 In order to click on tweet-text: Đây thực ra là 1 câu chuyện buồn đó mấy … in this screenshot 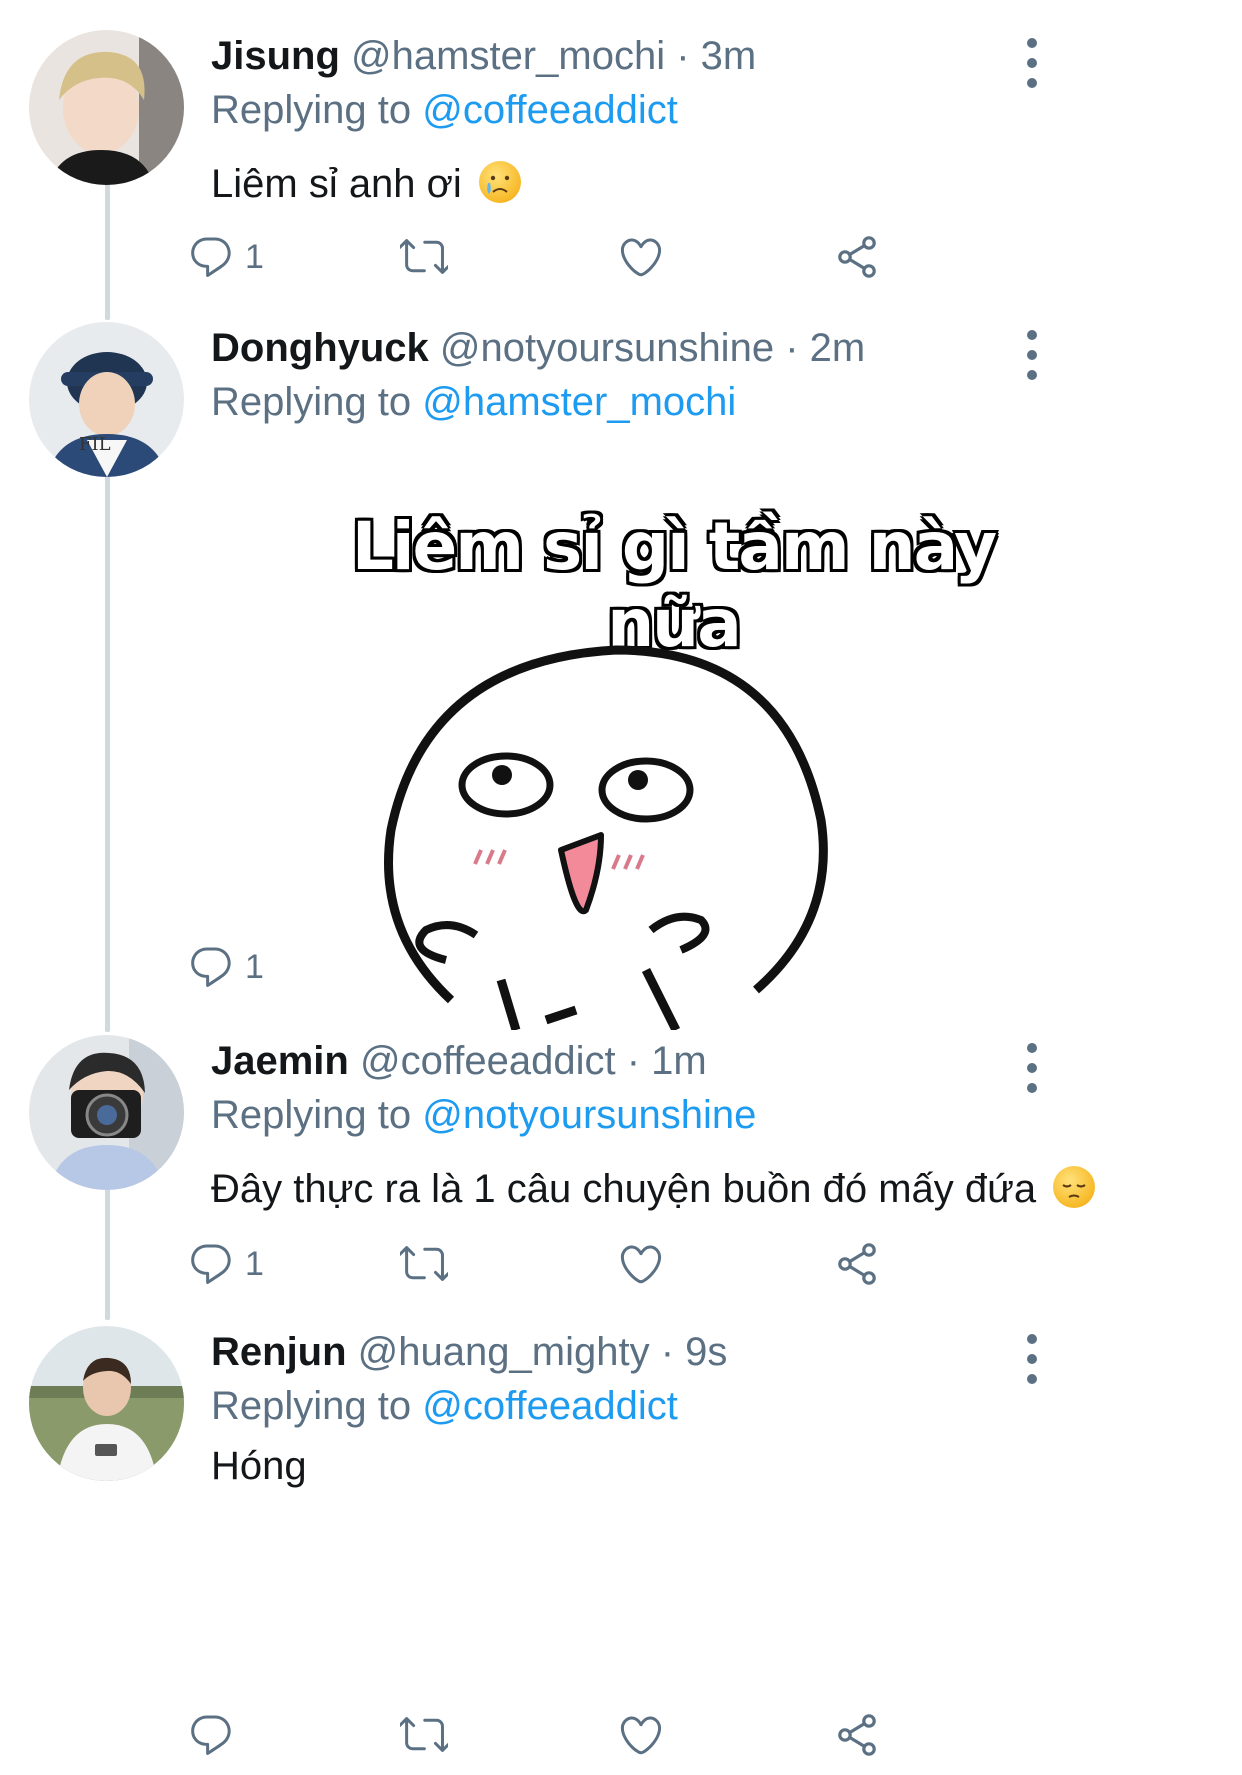, I will do `click(696, 1189)`.